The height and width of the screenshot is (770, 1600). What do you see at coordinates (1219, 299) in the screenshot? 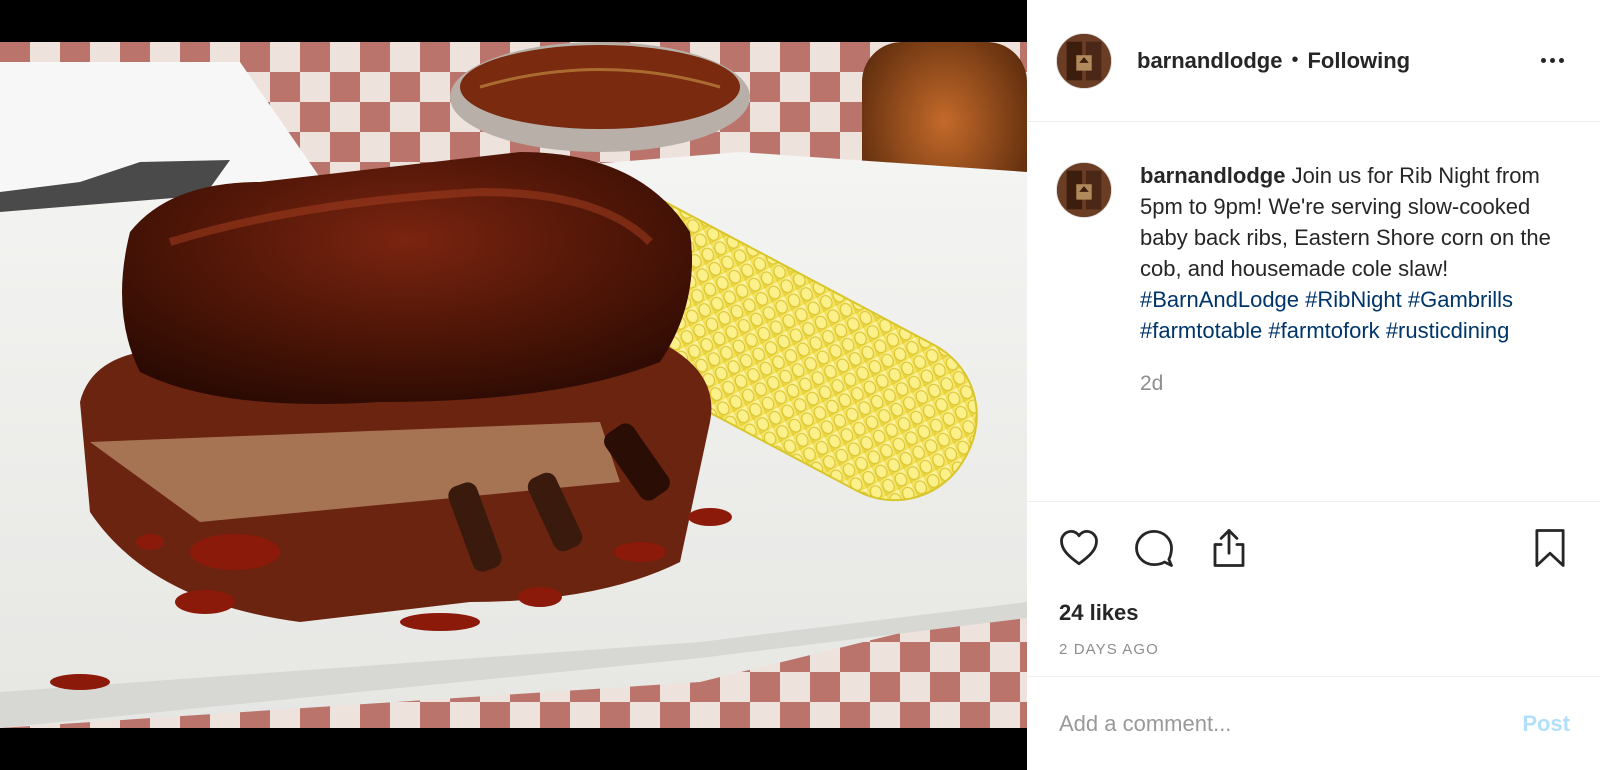
I see `hashtag-link: #BarnAndLodge` at bounding box center [1219, 299].